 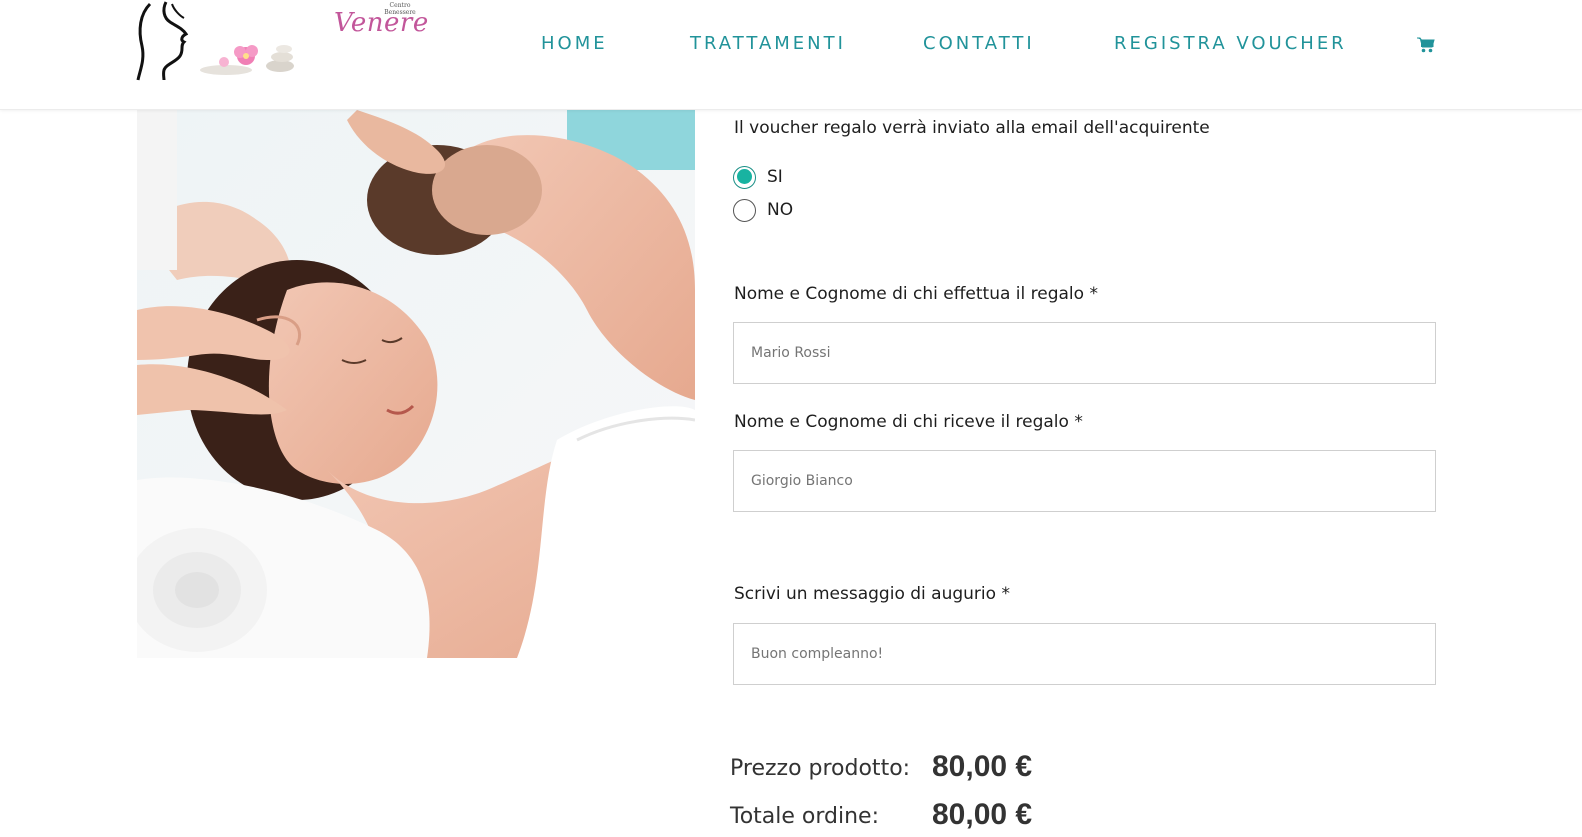 I want to click on radio-option-no: NO, so click(x=763, y=210).